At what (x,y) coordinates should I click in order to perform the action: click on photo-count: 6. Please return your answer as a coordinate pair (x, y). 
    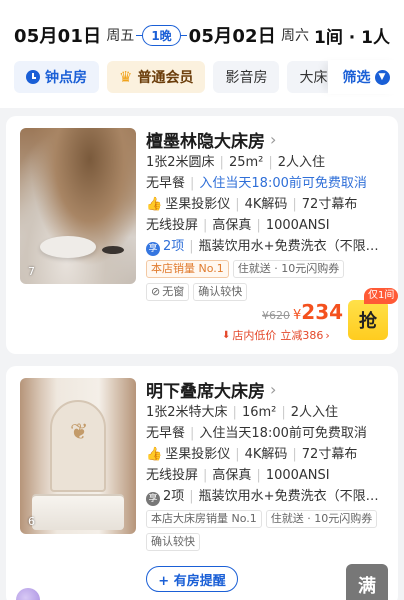
    Looking at the image, I should click on (31, 521).